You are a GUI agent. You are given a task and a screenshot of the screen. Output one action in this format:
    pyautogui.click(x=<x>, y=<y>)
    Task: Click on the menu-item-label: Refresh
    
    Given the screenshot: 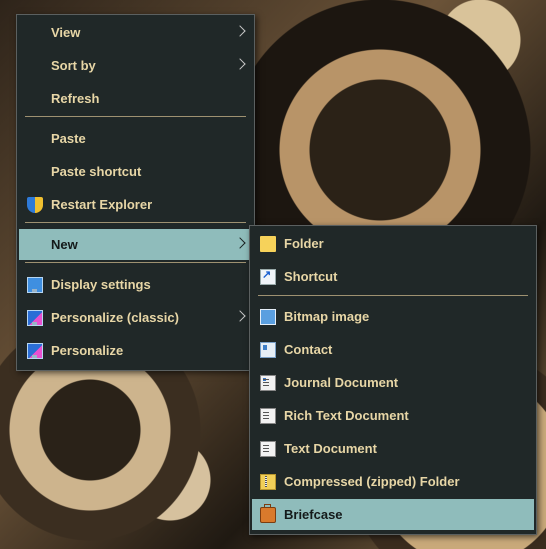 What is the action you would take?
    pyautogui.click(x=75, y=98)
    